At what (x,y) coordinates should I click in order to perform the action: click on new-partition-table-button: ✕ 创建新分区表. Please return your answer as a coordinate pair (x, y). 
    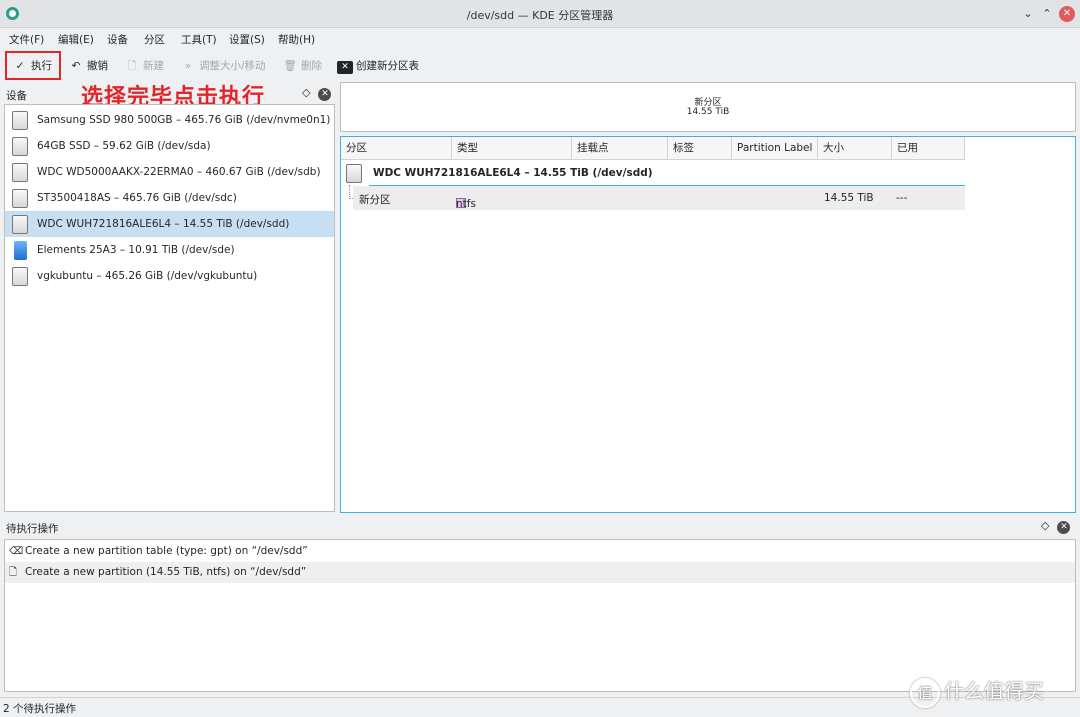
    Looking at the image, I should click on (378, 66).